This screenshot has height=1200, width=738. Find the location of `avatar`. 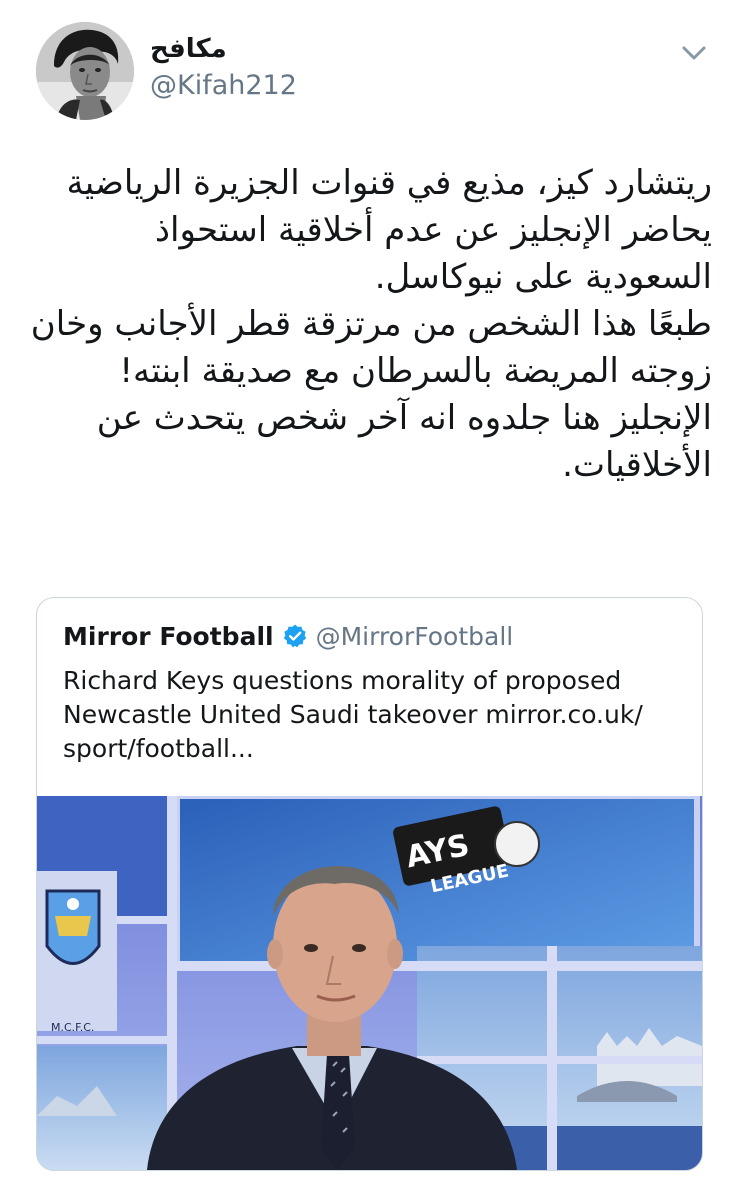

avatar is located at coordinates (85, 71).